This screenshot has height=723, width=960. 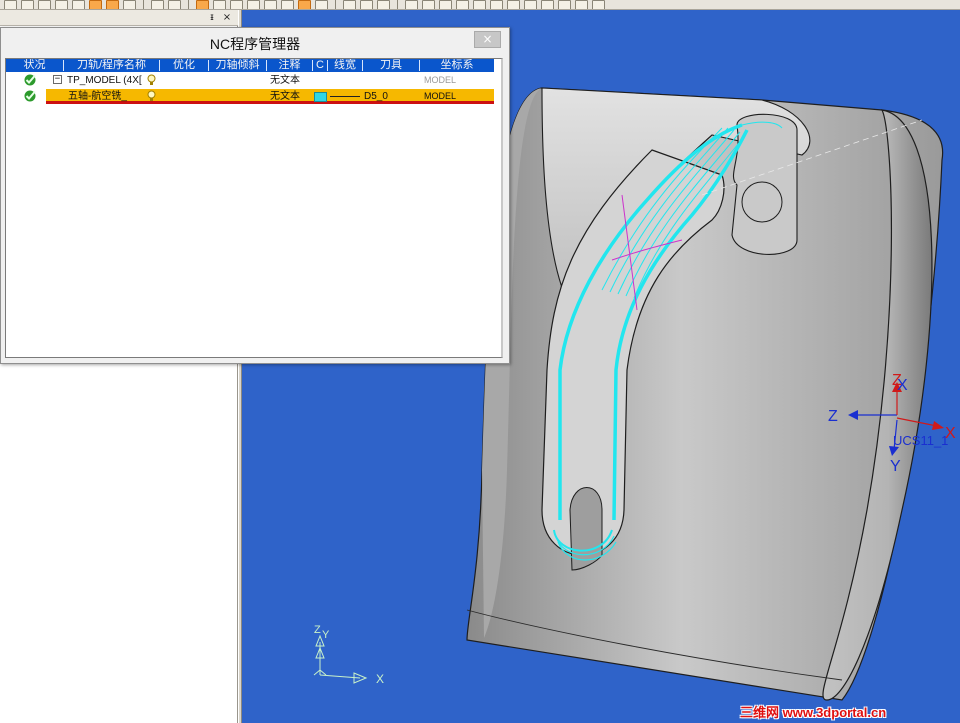 What do you see at coordinates (227, 18) in the screenshot?
I see `dock-close-icon: ×` at bounding box center [227, 18].